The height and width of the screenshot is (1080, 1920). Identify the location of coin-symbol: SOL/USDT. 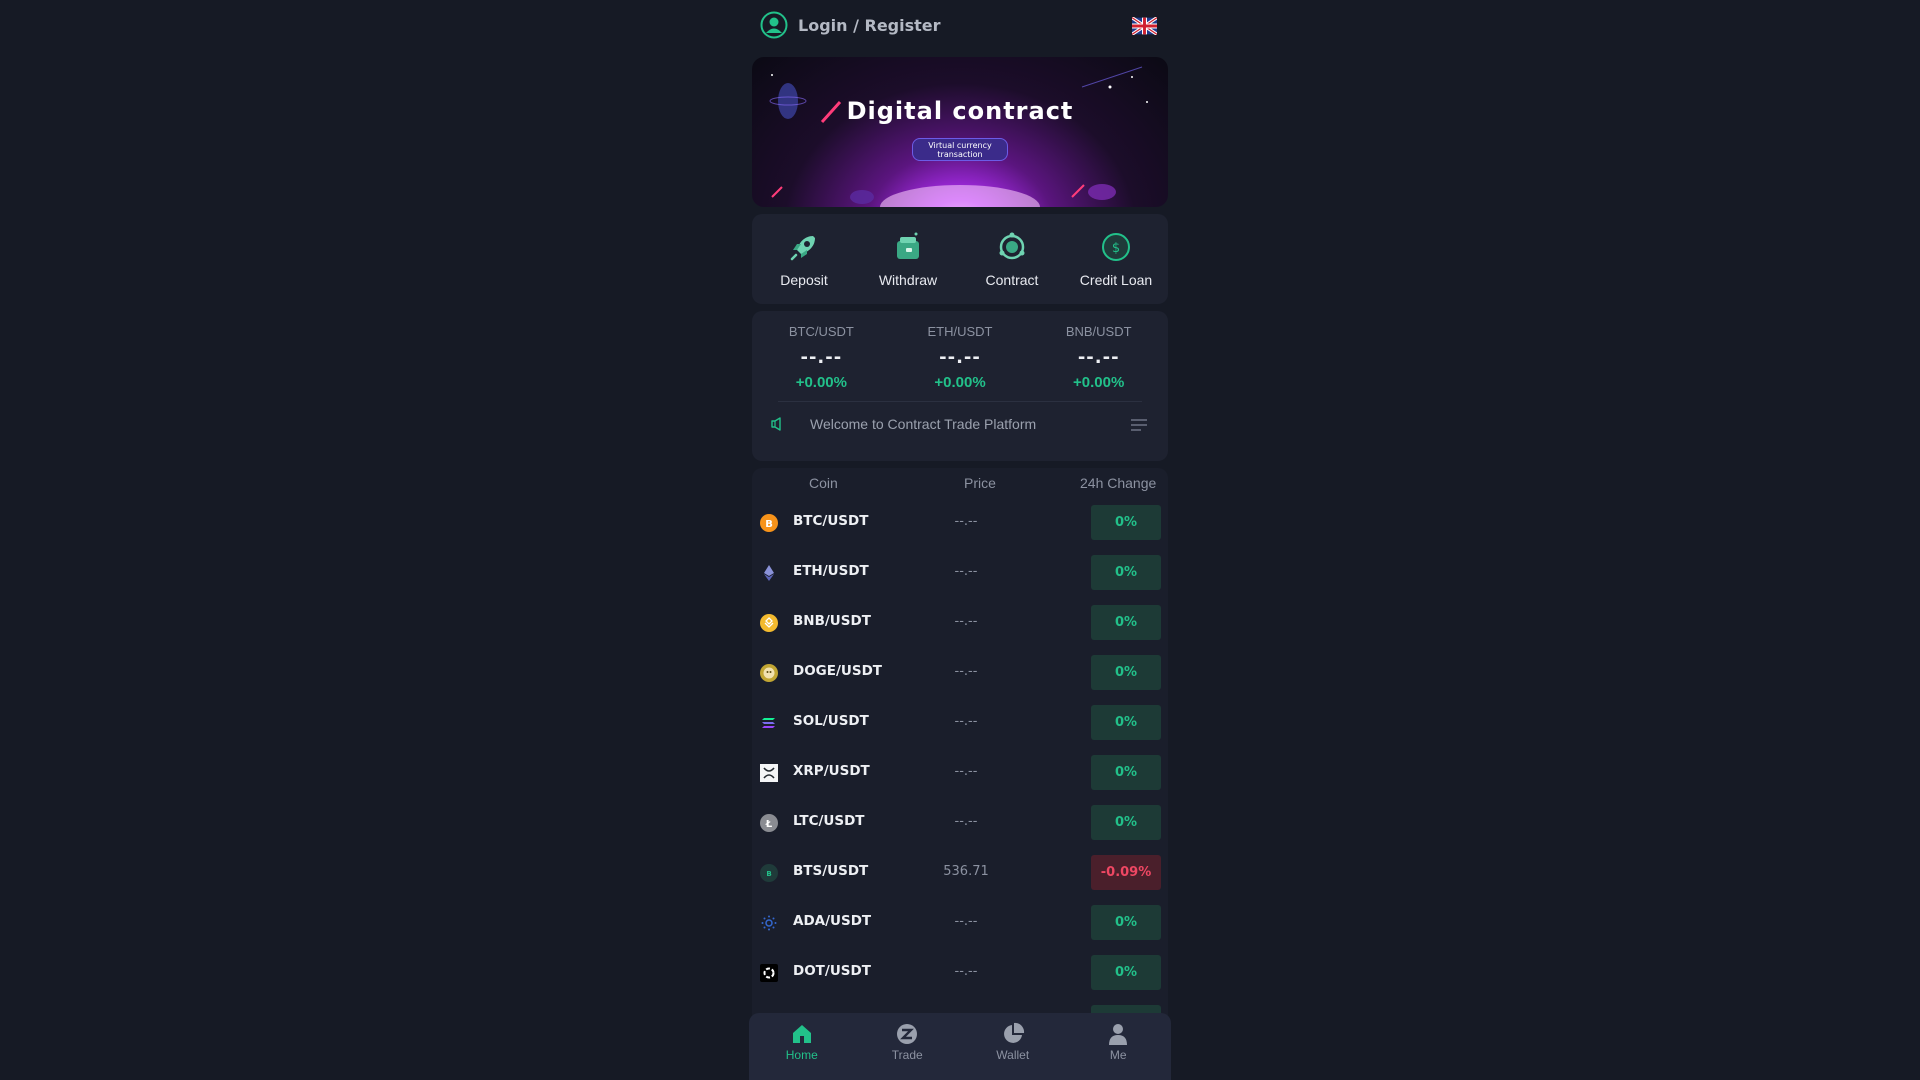
(831, 721).